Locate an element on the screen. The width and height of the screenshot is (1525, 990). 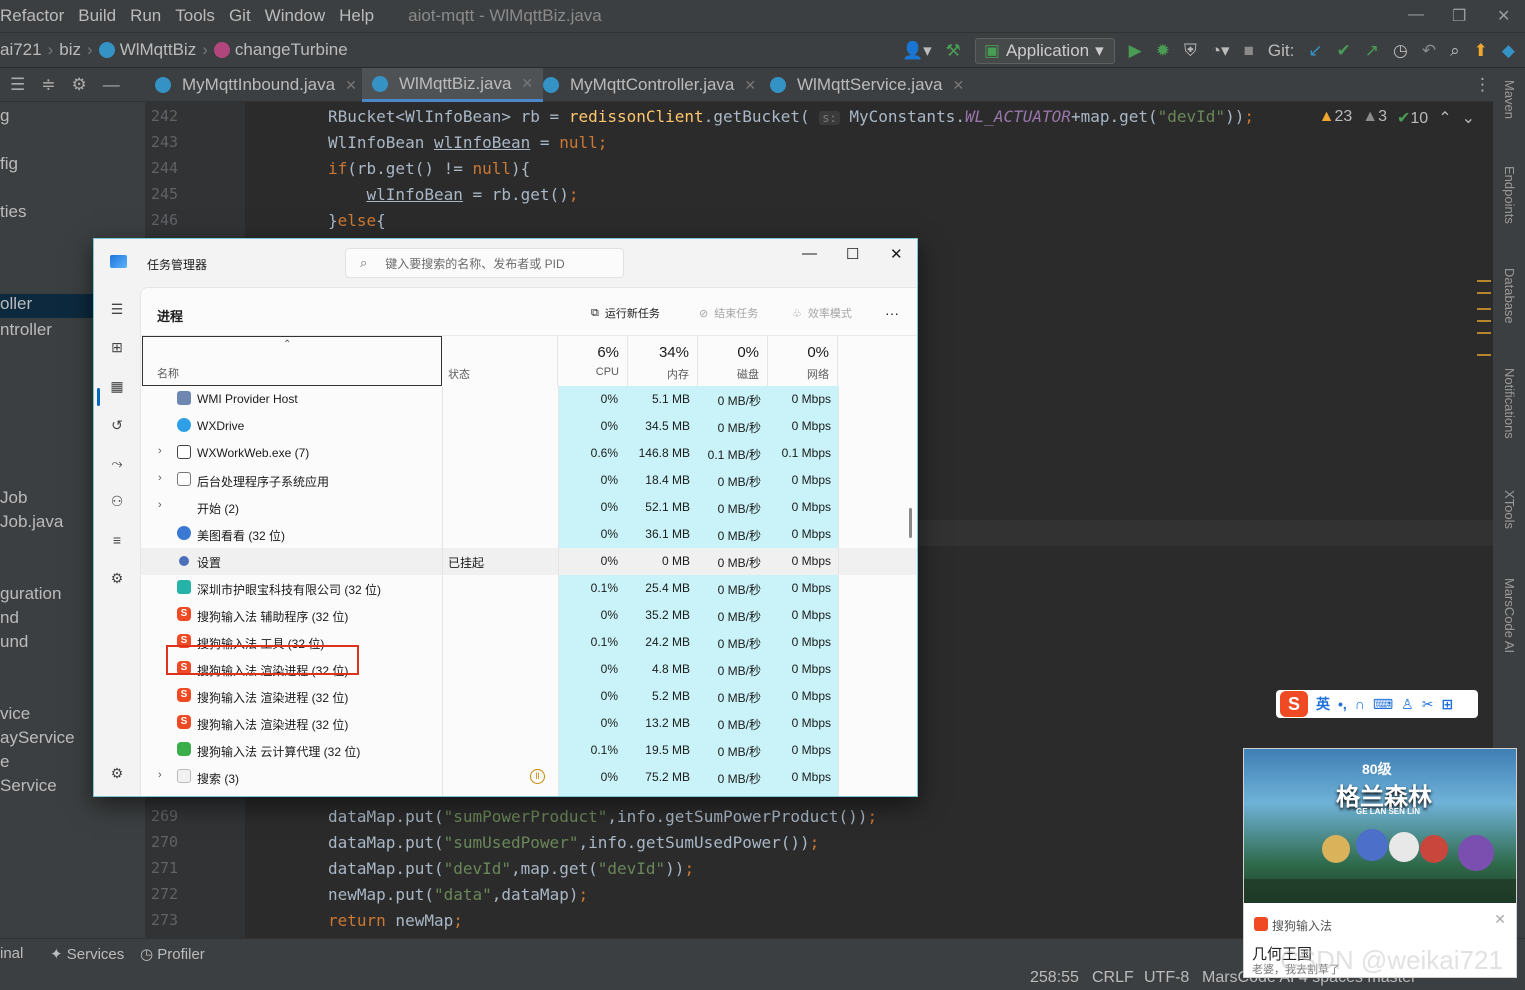
end-task-button: ⊘ 结束任务 is located at coordinates (728, 313).